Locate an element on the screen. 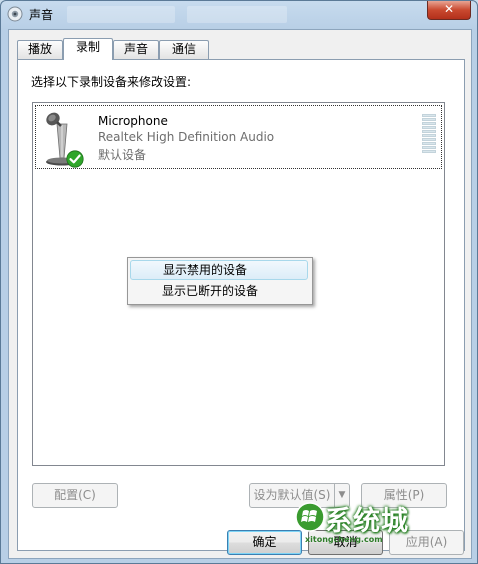  tab-recording: 录制 is located at coordinates (88, 49).